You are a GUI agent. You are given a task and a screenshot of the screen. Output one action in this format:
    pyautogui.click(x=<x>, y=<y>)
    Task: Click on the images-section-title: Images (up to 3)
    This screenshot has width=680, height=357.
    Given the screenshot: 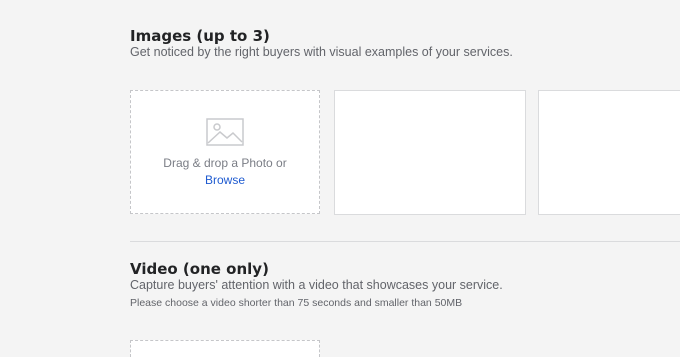 What is the action you would take?
    pyautogui.click(x=200, y=36)
    